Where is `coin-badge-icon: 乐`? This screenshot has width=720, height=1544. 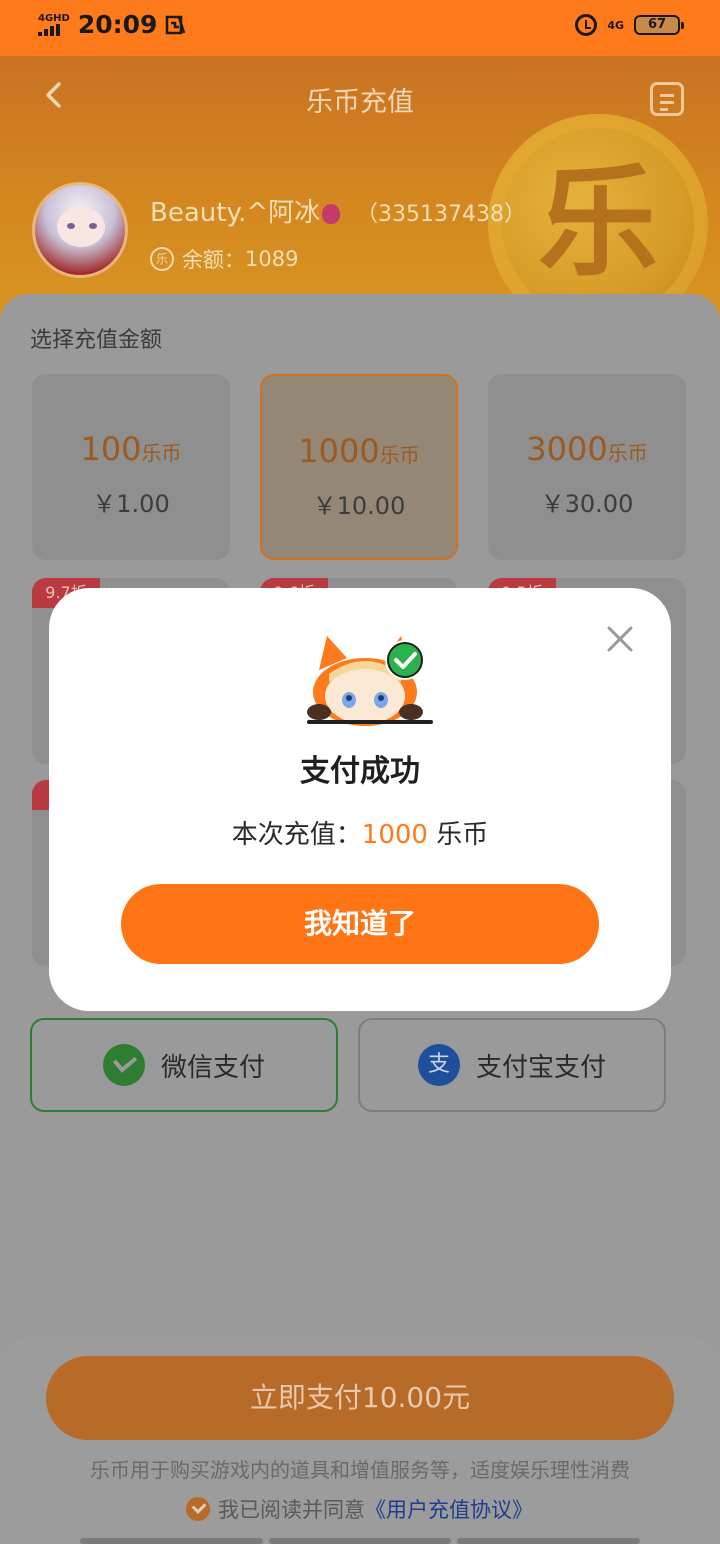
coin-badge-icon: 乐 is located at coordinates (162, 259).